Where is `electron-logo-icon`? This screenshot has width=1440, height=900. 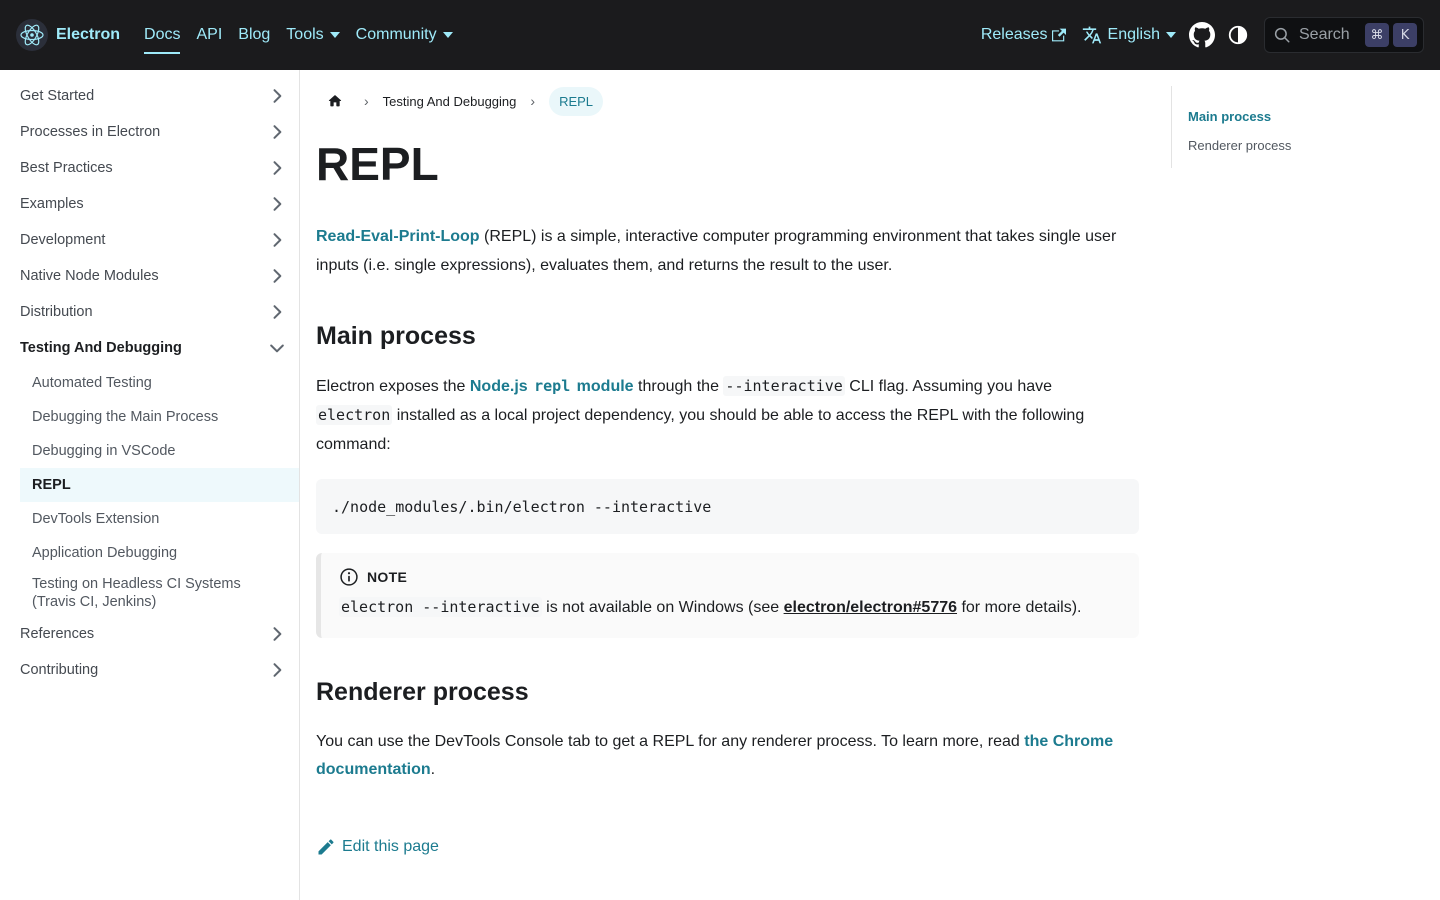
electron-logo-icon is located at coordinates (32, 35).